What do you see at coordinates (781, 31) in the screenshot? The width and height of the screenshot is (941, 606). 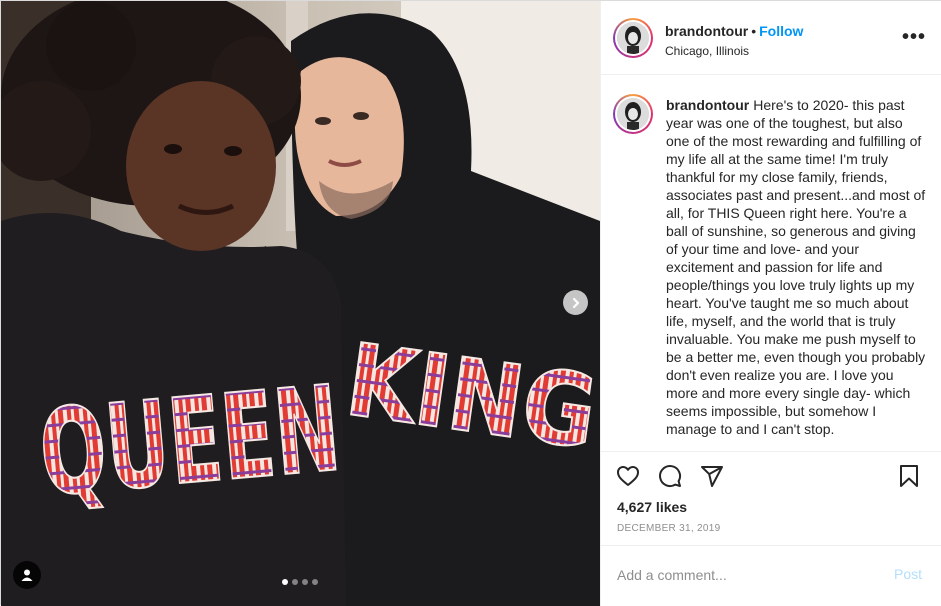 I see `follow-button: Follow` at bounding box center [781, 31].